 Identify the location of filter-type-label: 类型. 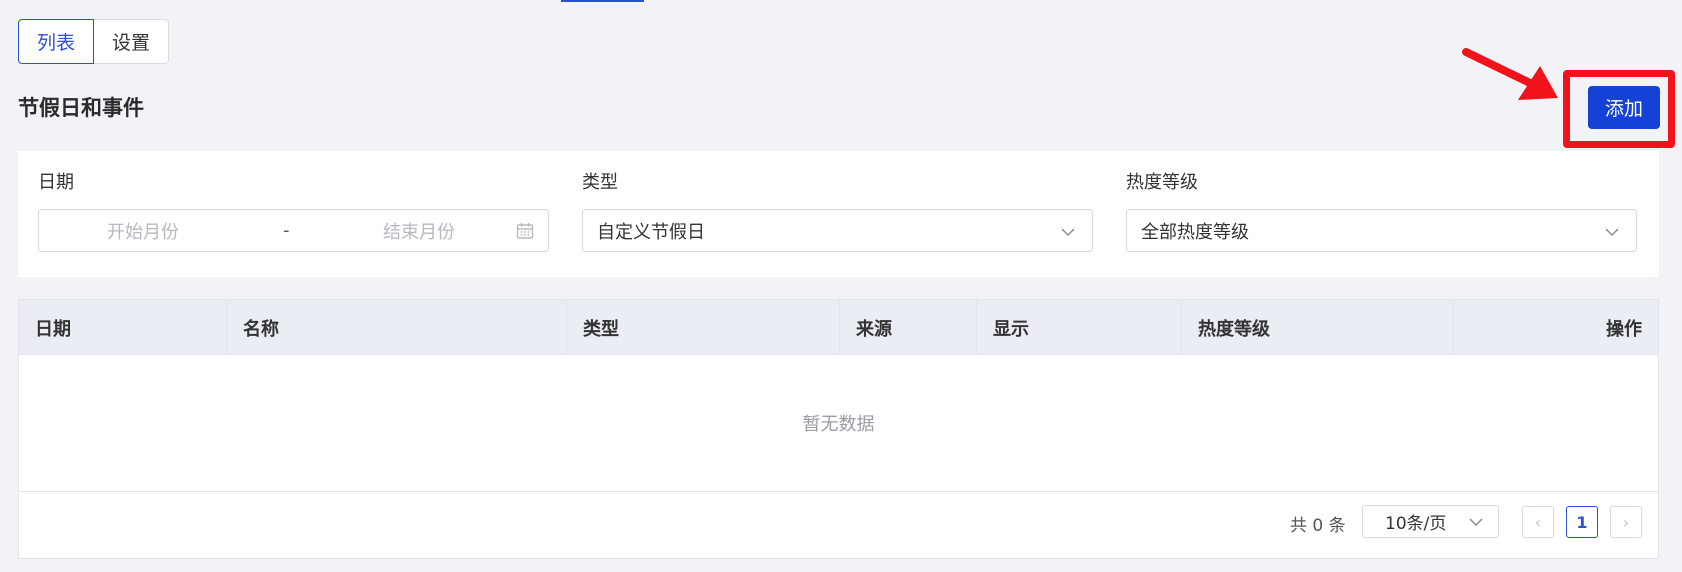
(600, 182).